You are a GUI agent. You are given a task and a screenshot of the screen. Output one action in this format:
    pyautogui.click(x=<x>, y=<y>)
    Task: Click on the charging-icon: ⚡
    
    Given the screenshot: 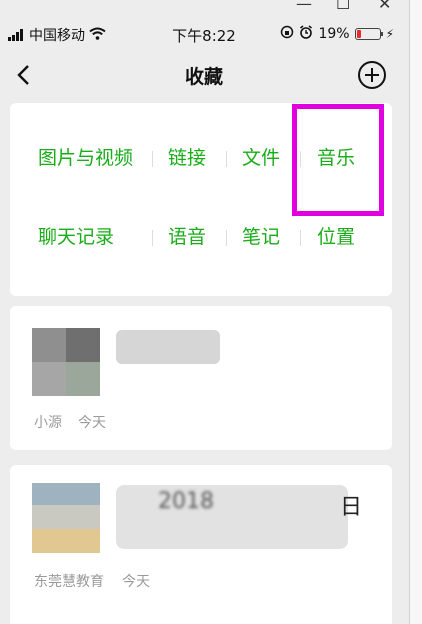 What is the action you would take?
    pyautogui.click(x=389, y=34)
    